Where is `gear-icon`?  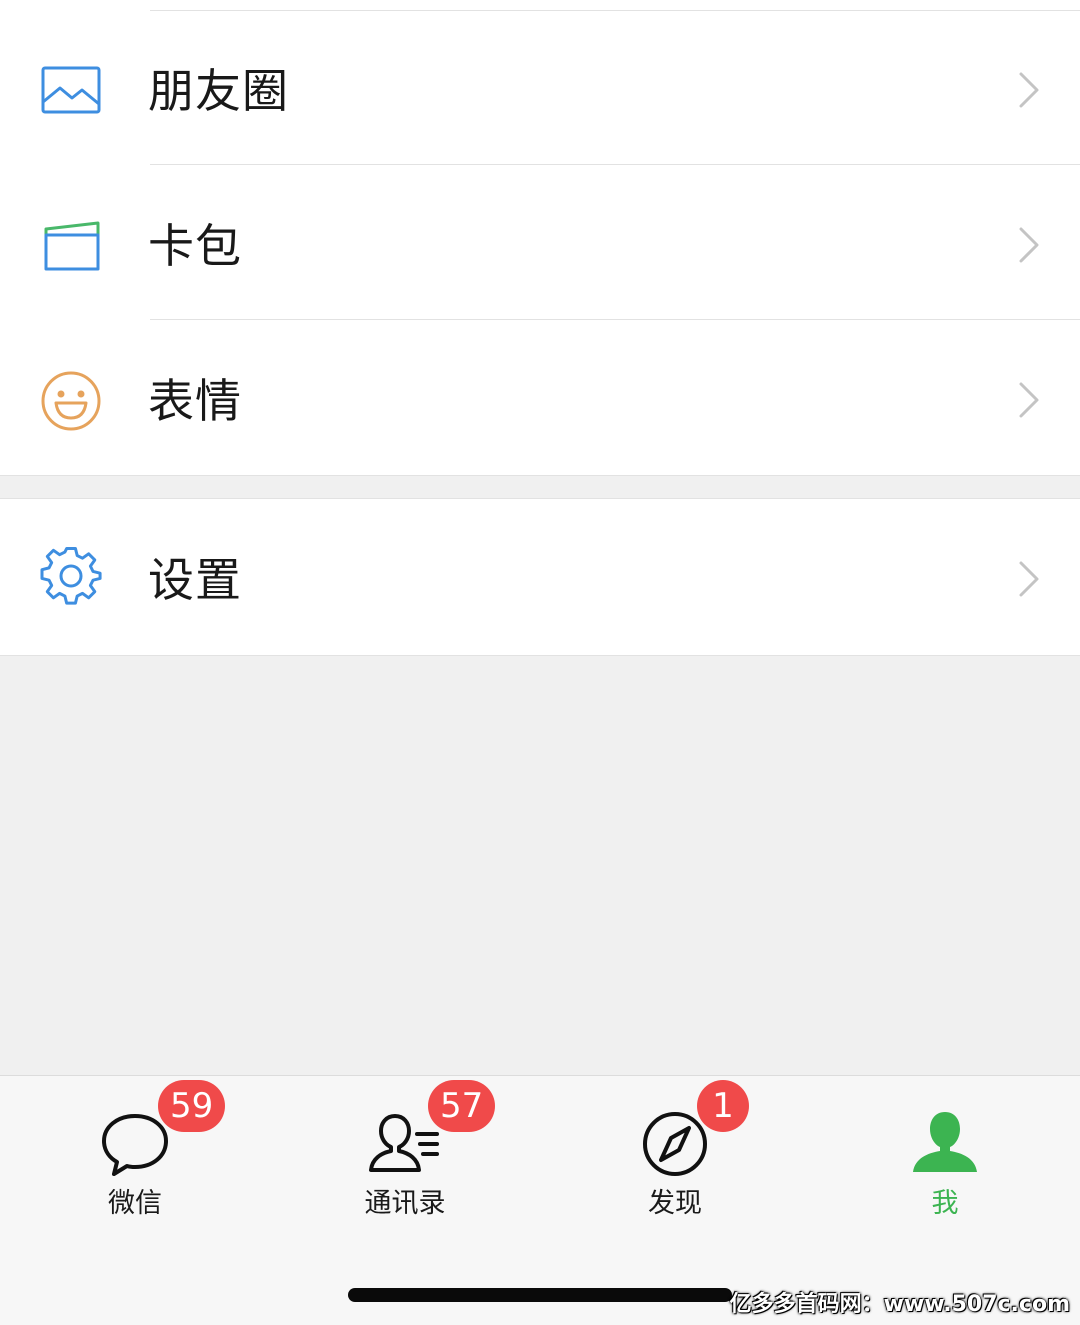
gear-icon is located at coordinates (71, 576).